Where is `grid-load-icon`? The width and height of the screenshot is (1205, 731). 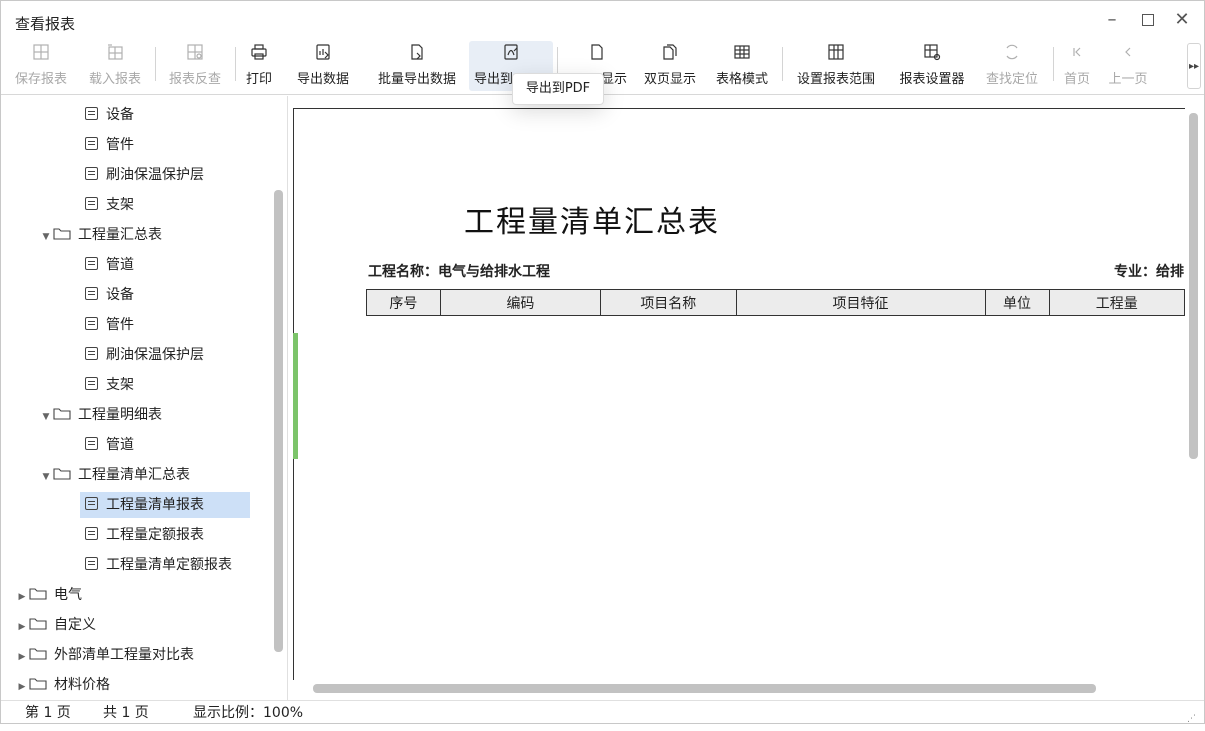
grid-load-icon is located at coordinates (115, 54).